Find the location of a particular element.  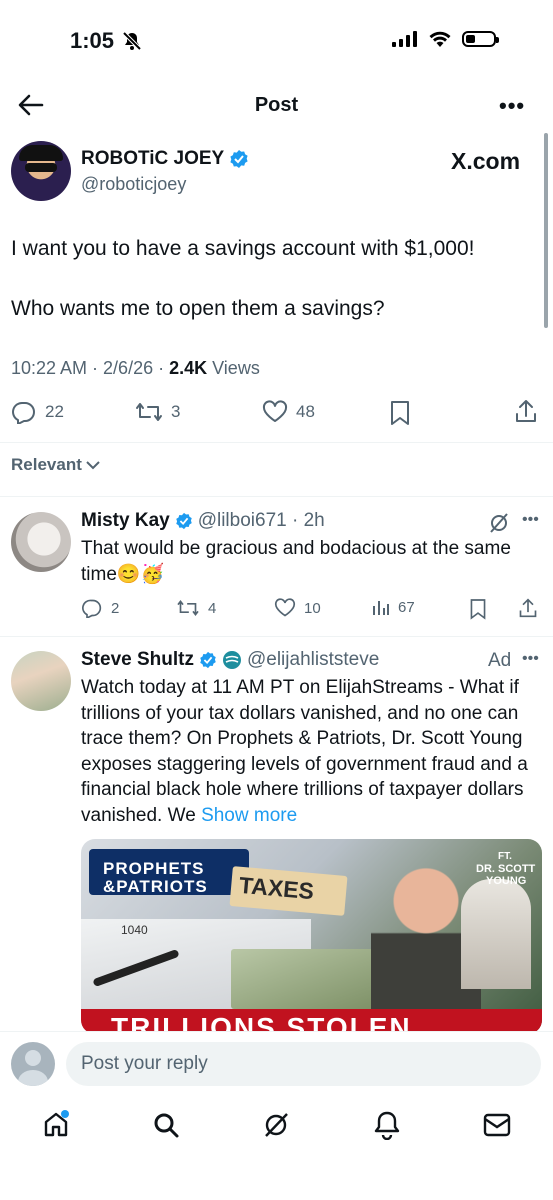

show-title-line1: PROPHETS is located at coordinates (154, 868).